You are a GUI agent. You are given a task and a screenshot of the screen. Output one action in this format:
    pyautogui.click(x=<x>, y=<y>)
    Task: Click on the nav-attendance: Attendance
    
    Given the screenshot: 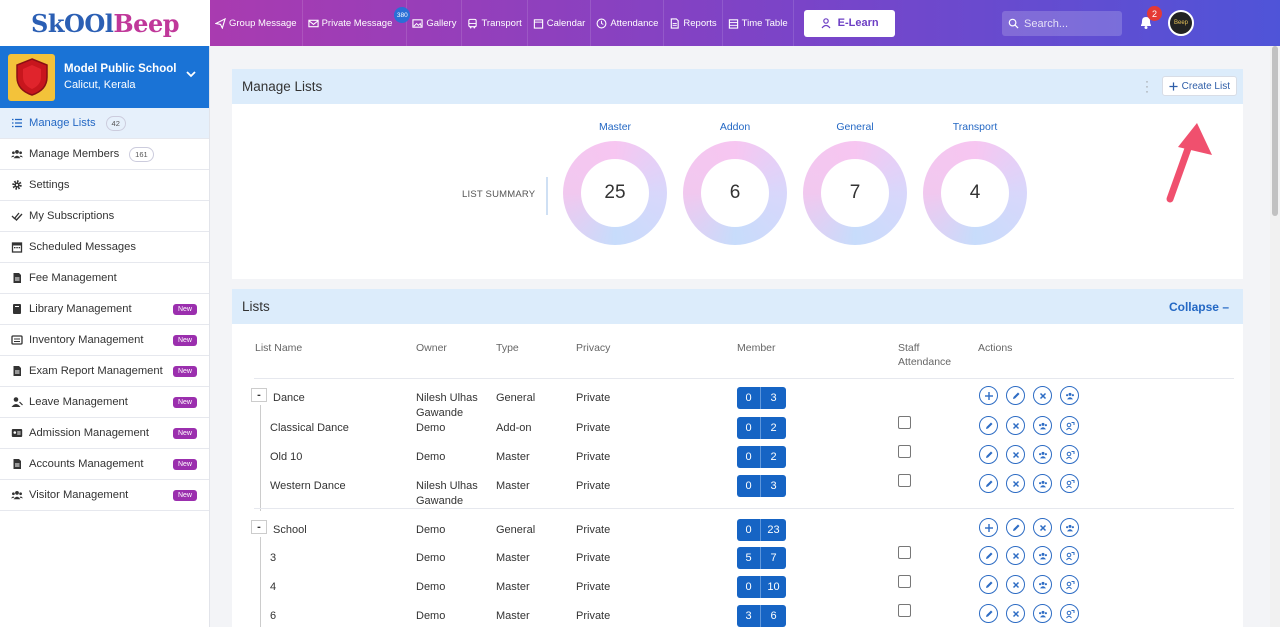 What is the action you would take?
    pyautogui.click(x=628, y=23)
    